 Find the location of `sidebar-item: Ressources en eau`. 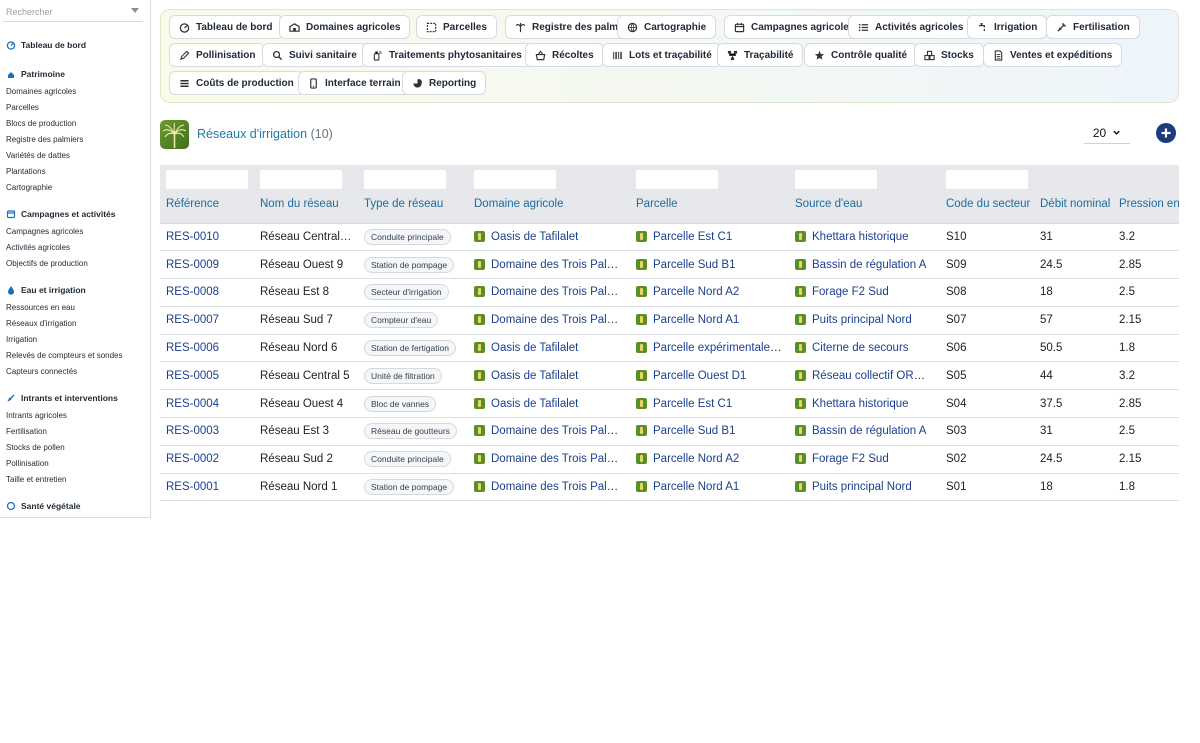

sidebar-item: Ressources en eau is located at coordinates (75, 308).